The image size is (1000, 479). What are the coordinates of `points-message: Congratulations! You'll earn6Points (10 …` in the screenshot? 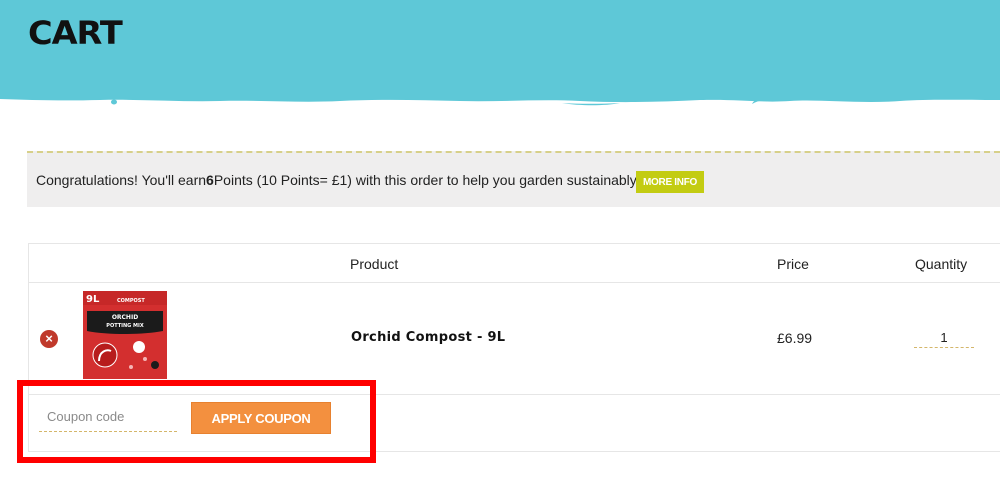 It's located at (338, 180).